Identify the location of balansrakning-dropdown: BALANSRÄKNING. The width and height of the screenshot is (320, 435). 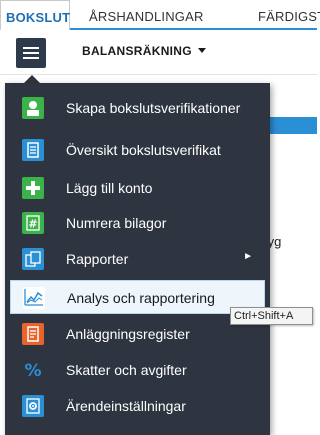
(144, 51).